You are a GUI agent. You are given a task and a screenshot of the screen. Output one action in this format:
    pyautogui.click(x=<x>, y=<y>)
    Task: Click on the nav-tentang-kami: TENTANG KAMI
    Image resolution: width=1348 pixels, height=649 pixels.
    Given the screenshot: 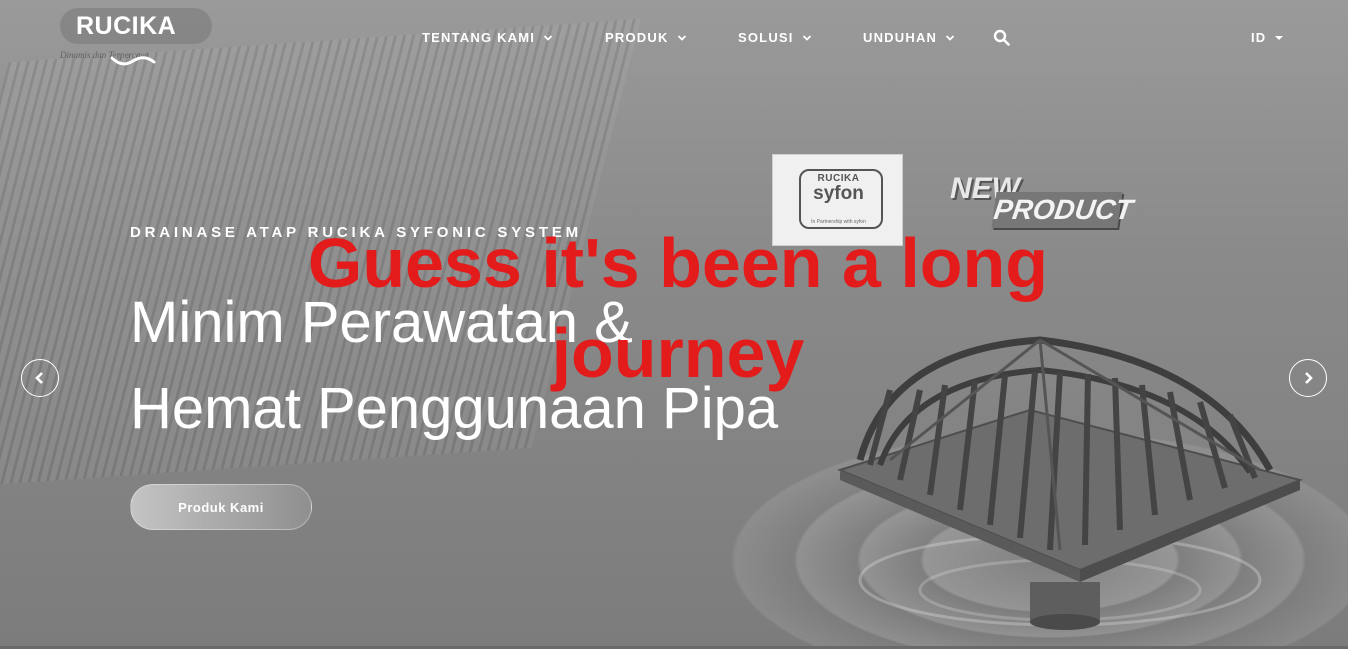 What is the action you would take?
    pyautogui.click(x=487, y=37)
    